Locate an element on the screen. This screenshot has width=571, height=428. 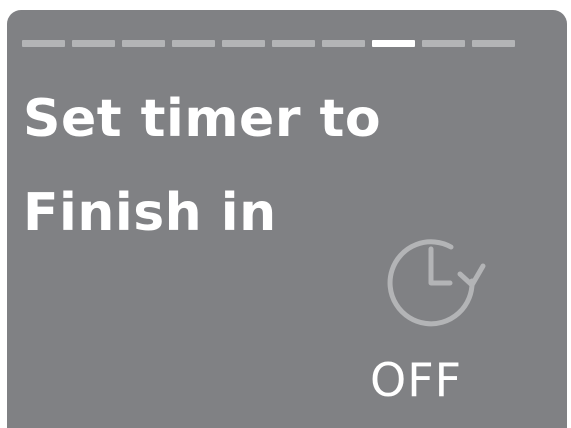
timer-status-value: OFF is located at coordinates (416, 380).